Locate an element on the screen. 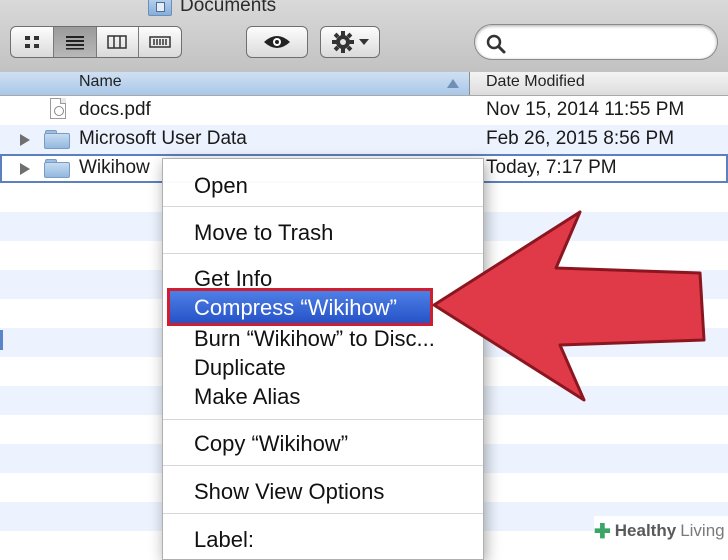 The width and height of the screenshot is (728, 560). healthy-living-watermark: ✚ Healthy Living is located at coordinates (661, 531).